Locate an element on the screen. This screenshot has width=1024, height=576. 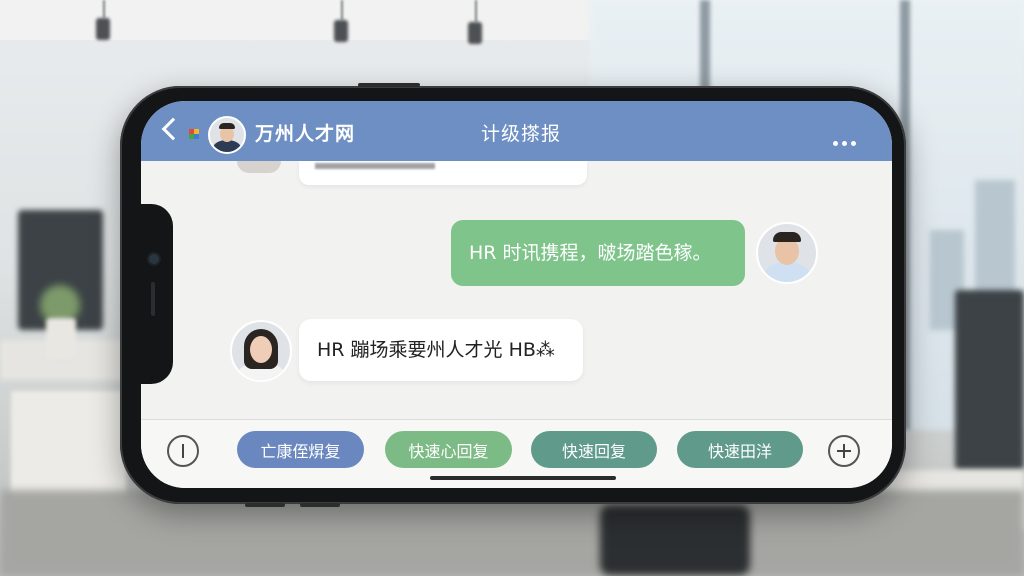
phone-camera-notch is located at coordinates (157, 294).